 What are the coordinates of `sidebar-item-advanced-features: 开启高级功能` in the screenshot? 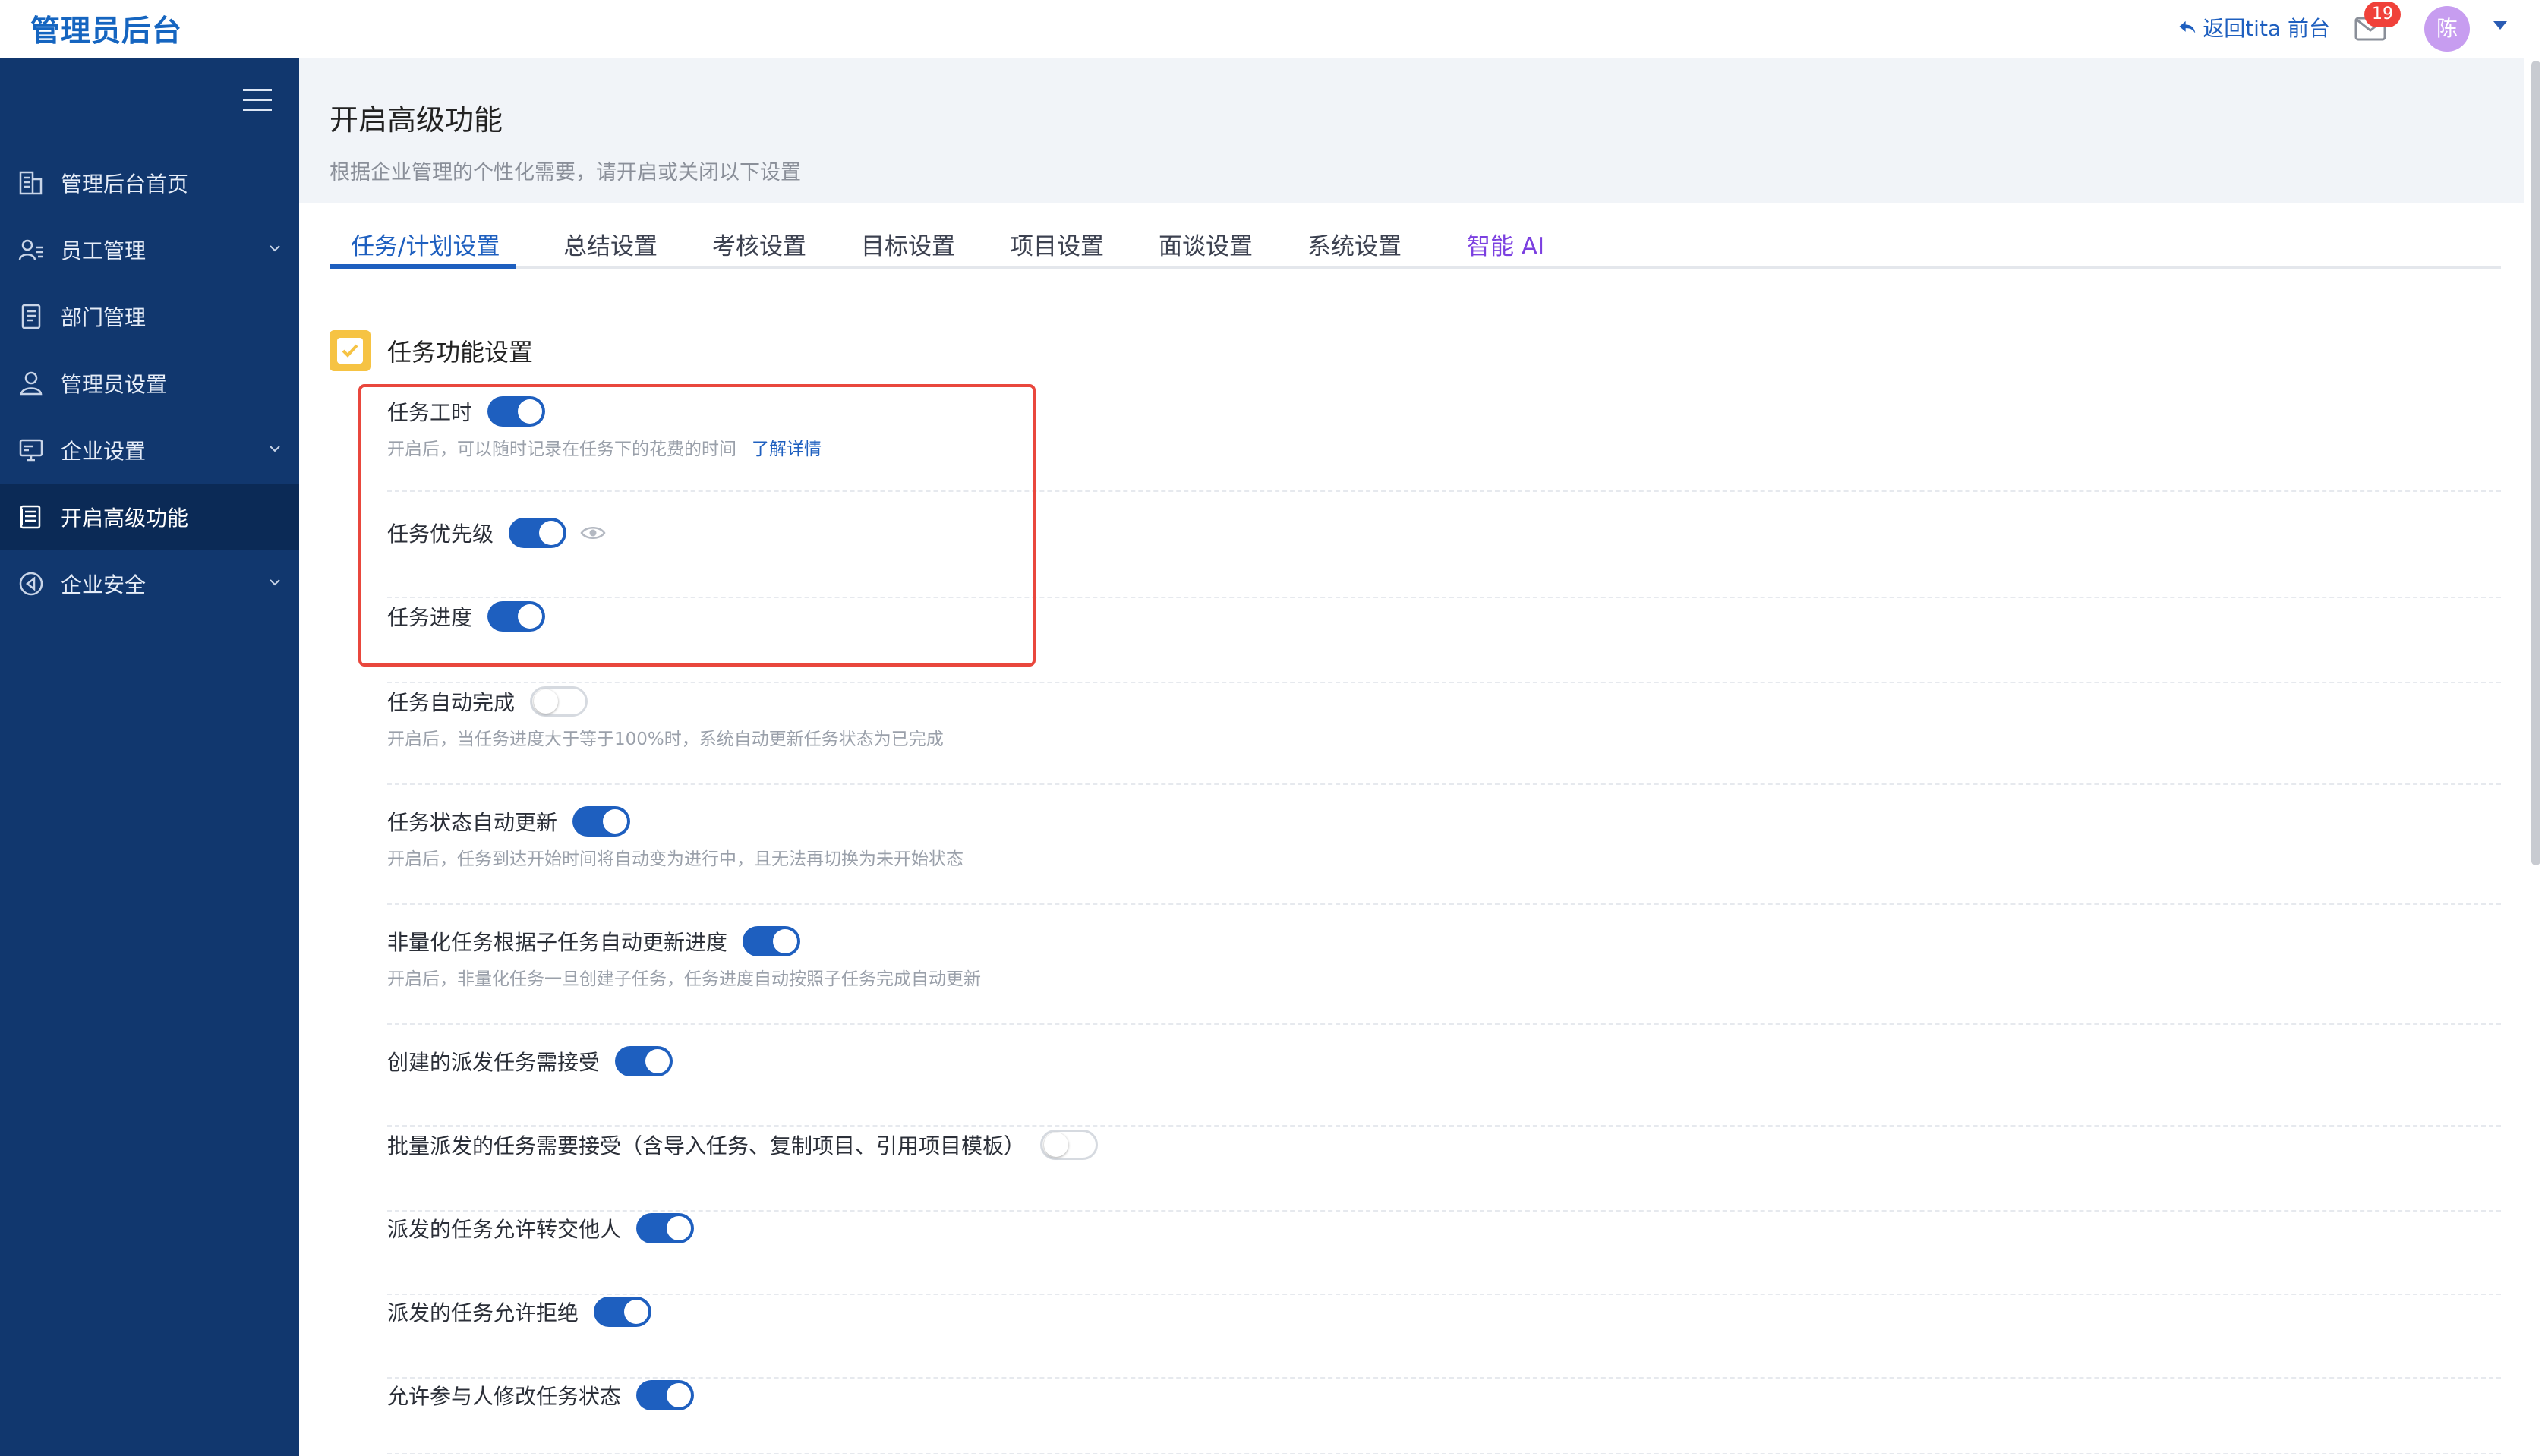 It's located at (149, 517).